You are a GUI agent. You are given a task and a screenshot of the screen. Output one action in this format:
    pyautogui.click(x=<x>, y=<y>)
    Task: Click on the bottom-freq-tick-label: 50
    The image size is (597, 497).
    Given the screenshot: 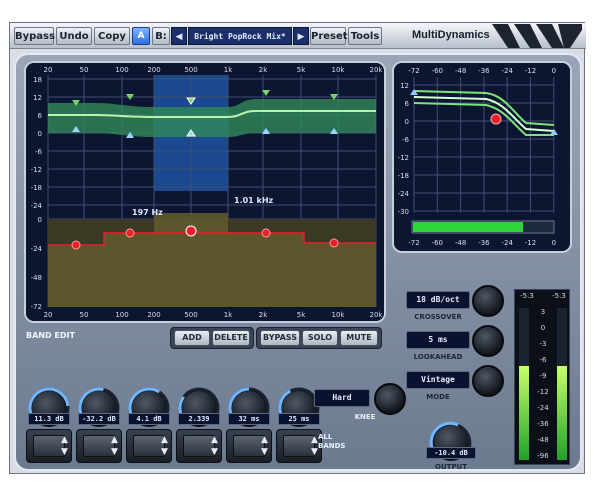 What is the action you would take?
    pyautogui.click(x=84, y=315)
    